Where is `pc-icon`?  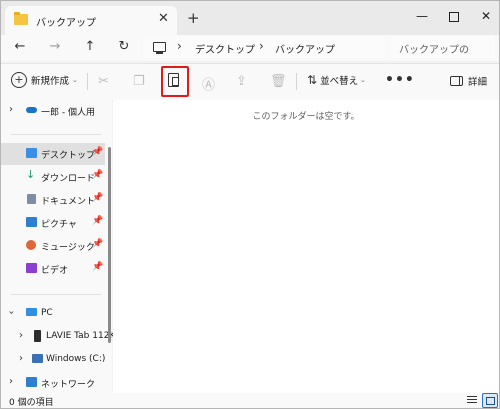 pc-icon is located at coordinates (31, 312).